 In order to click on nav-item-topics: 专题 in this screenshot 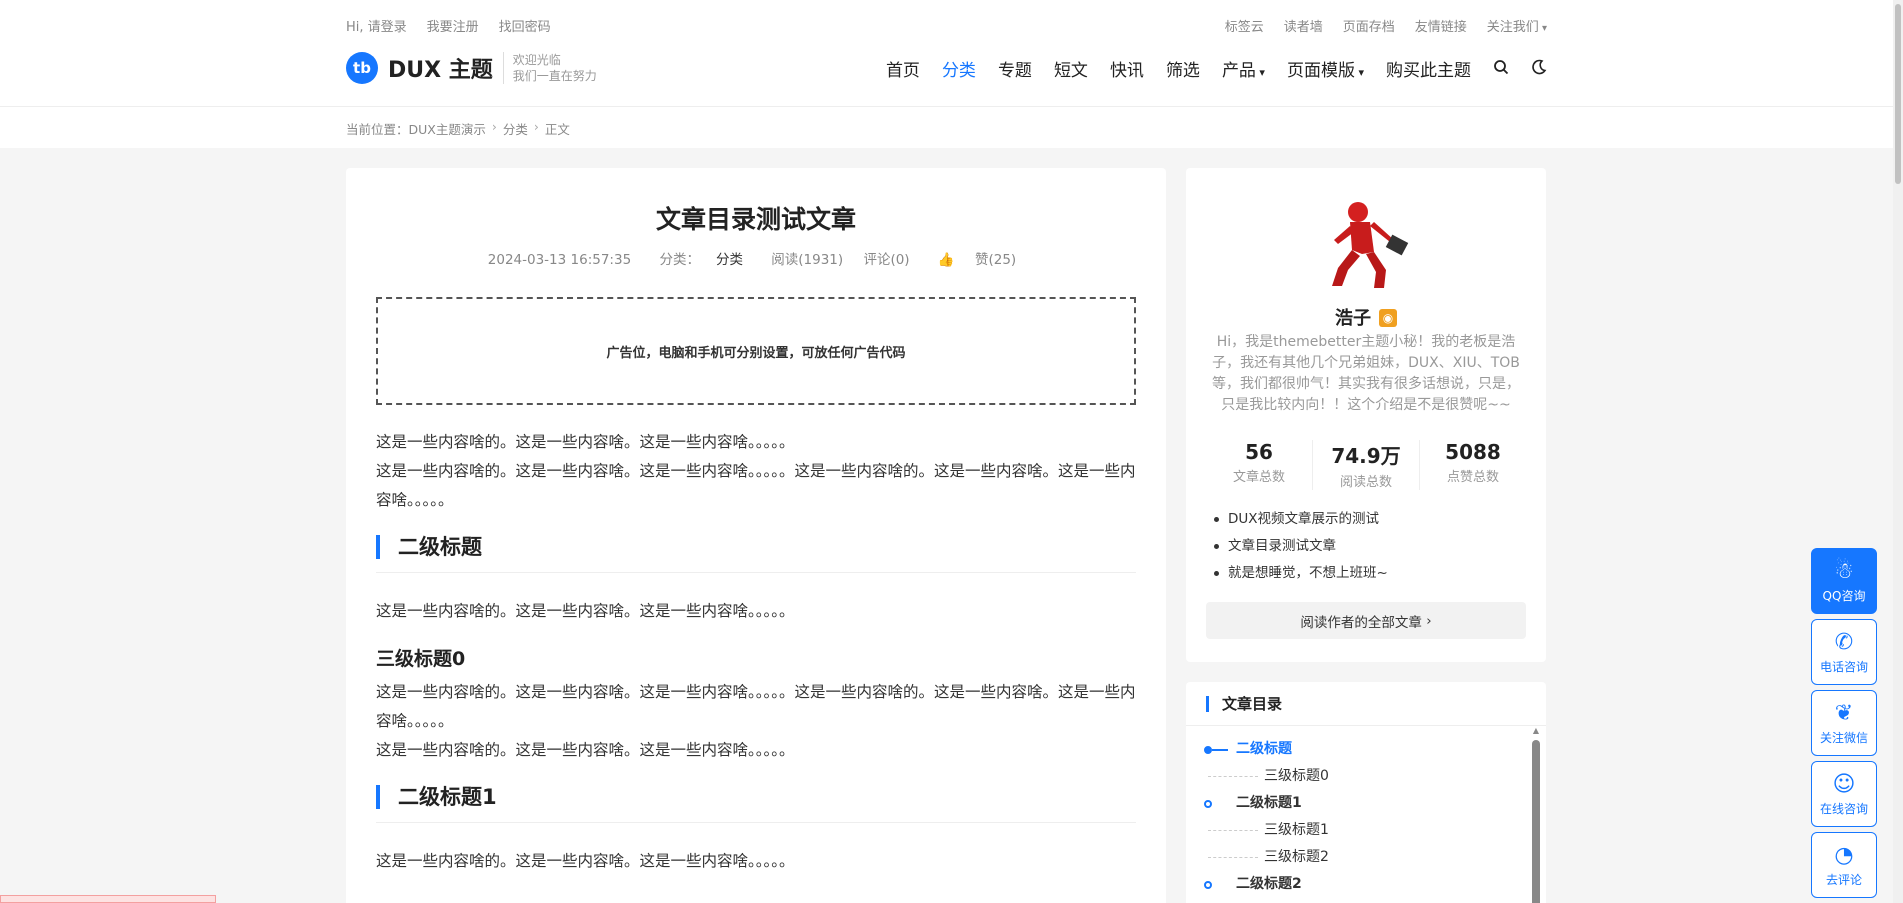, I will do `click(1015, 68)`.